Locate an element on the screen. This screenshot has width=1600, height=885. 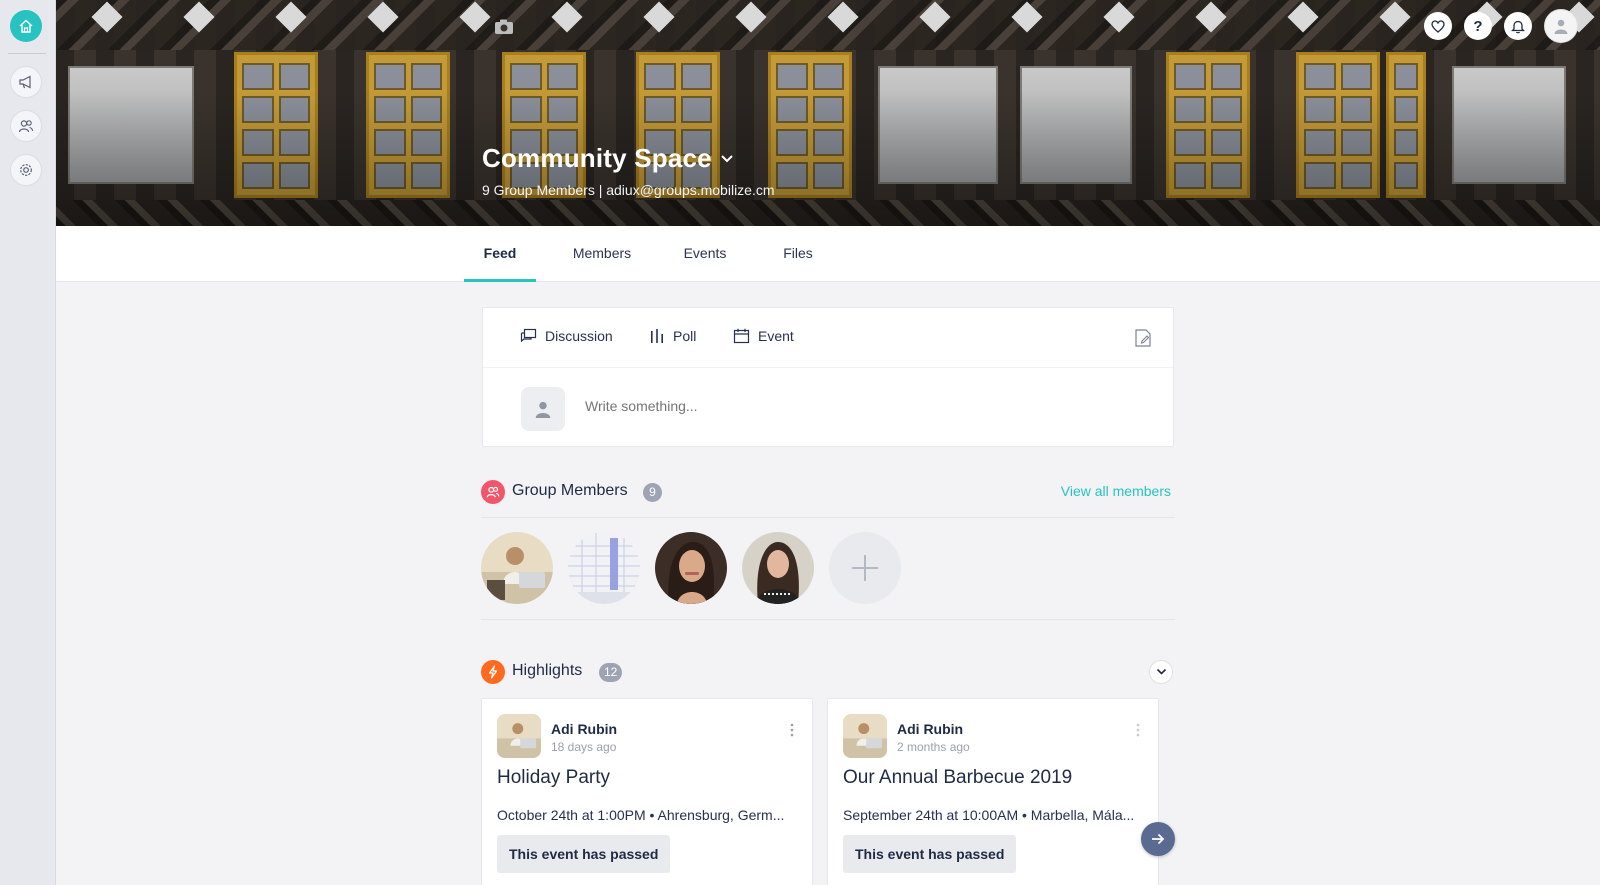
edit-icon is located at coordinates (1143, 338).